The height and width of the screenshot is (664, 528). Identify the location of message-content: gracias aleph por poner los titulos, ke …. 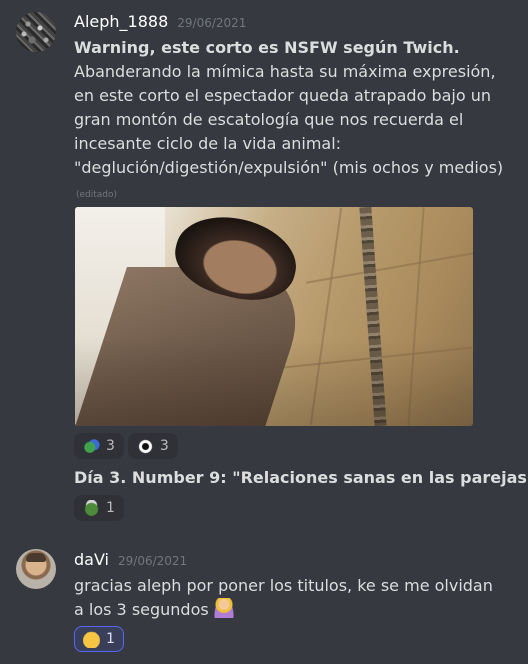
(284, 598).